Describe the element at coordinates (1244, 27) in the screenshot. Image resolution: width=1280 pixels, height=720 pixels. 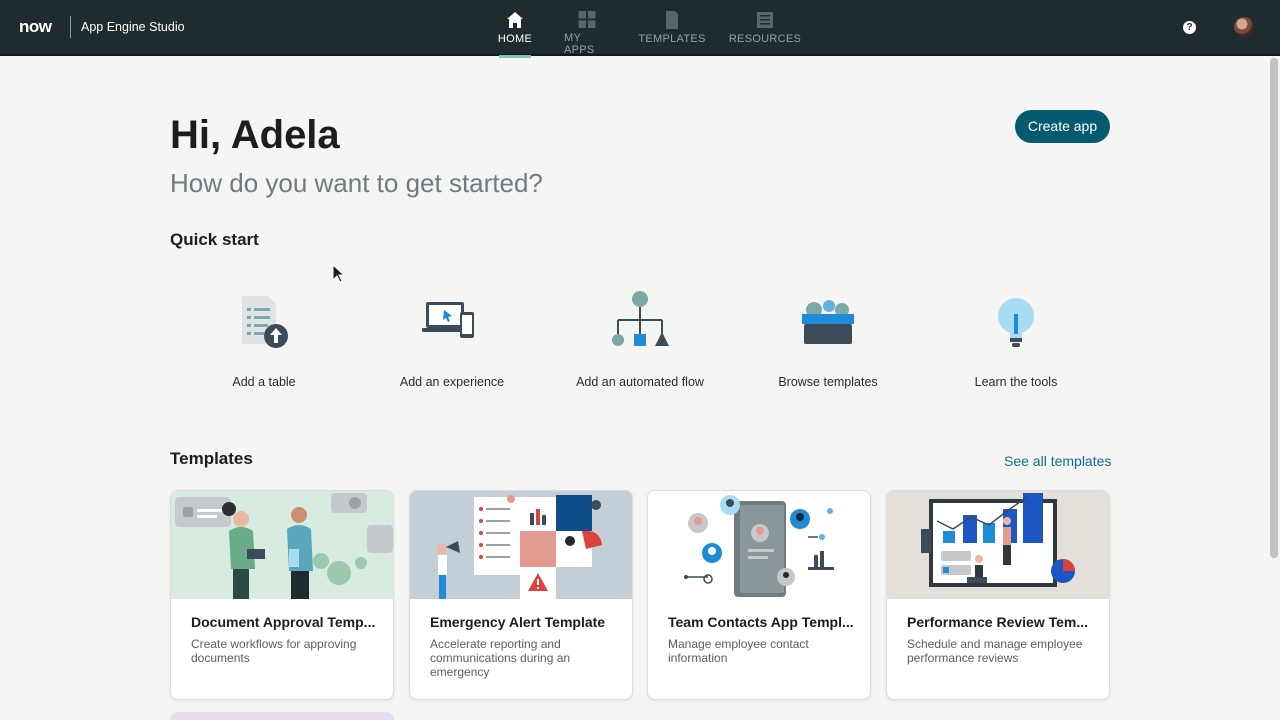
I see `user-avatar` at that location.